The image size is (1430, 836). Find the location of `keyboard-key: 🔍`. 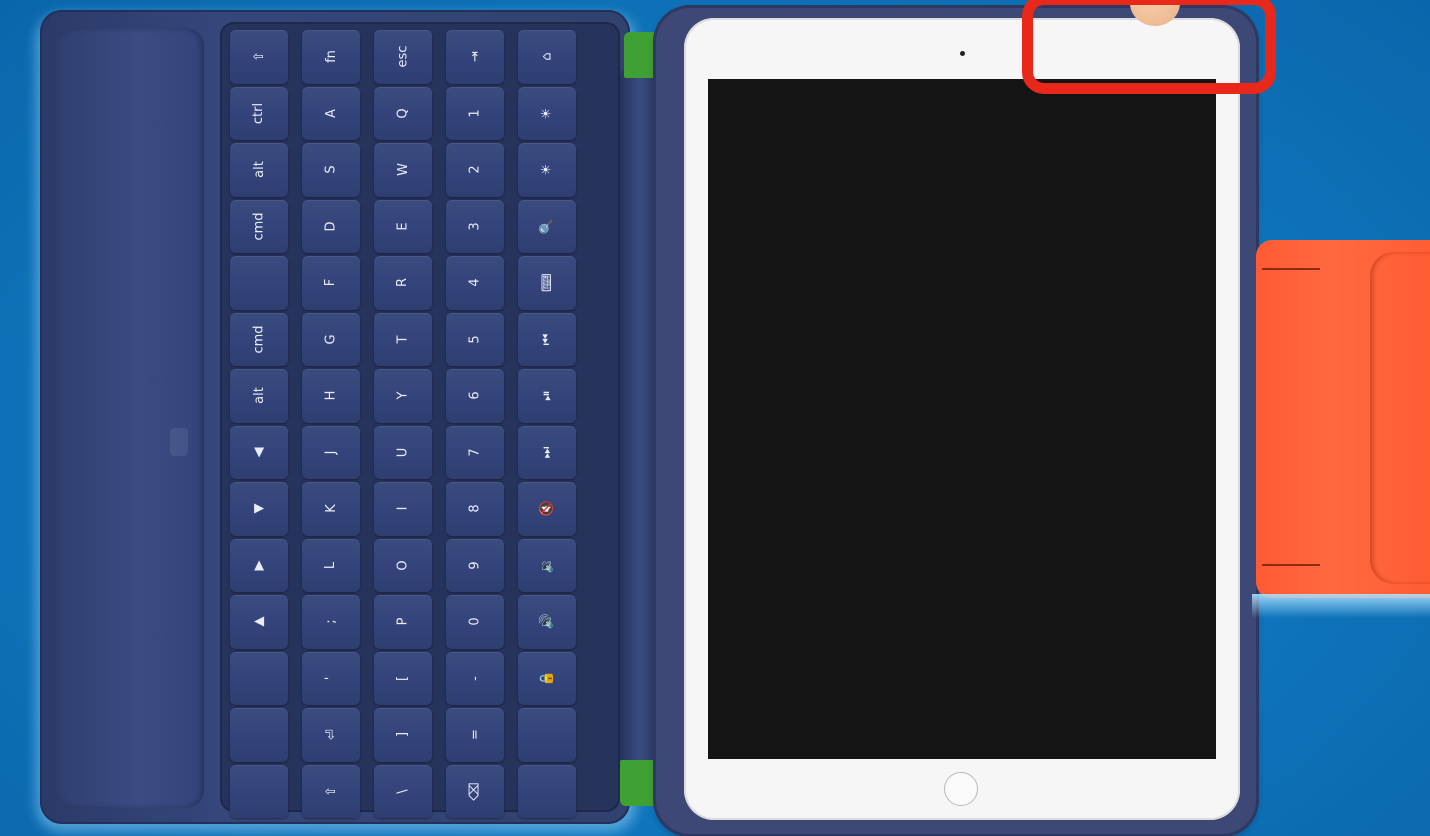

keyboard-key: 🔍 is located at coordinates (547, 226).